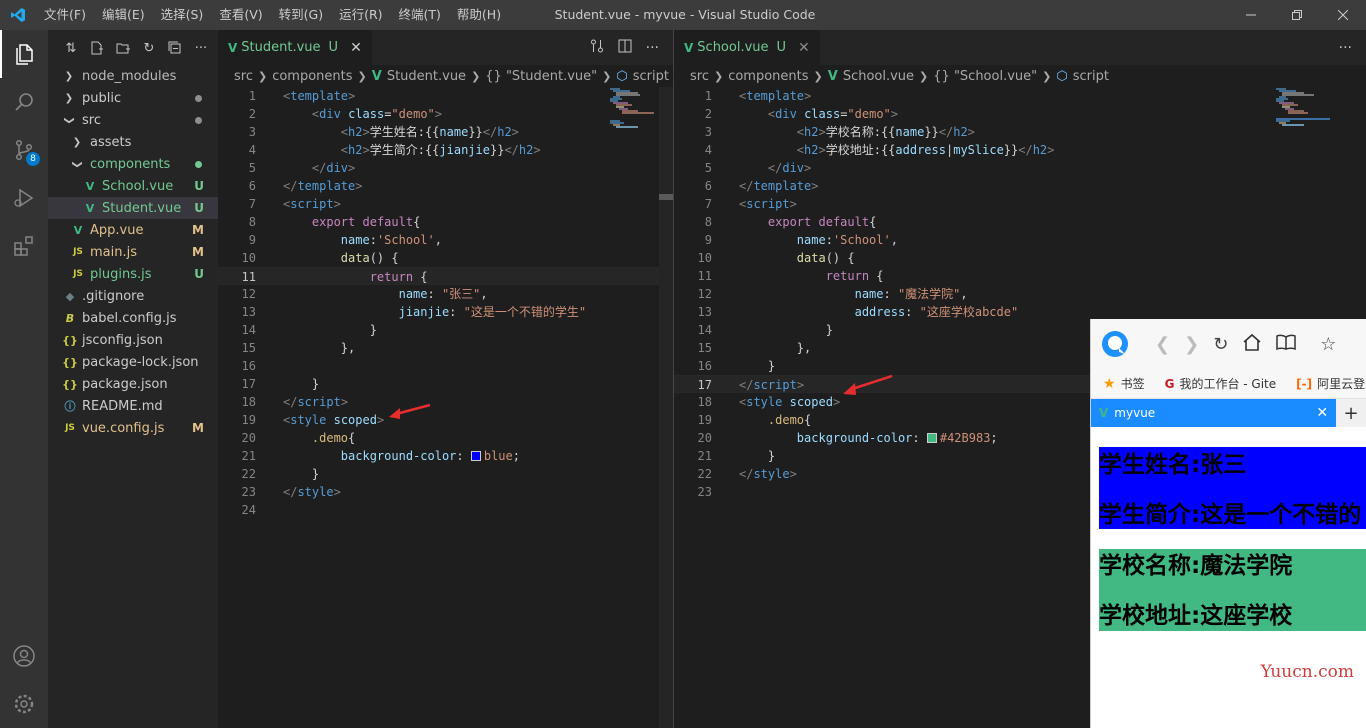  What do you see at coordinates (1252, 344) in the screenshot?
I see `home-icon` at bounding box center [1252, 344].